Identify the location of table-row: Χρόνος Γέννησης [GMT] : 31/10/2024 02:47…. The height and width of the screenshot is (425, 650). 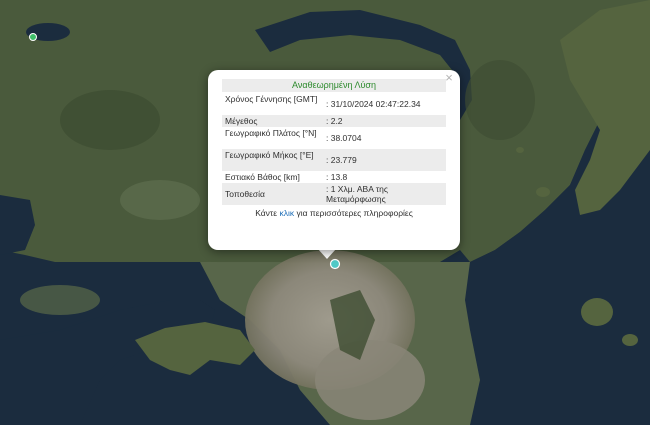
(334, 104).